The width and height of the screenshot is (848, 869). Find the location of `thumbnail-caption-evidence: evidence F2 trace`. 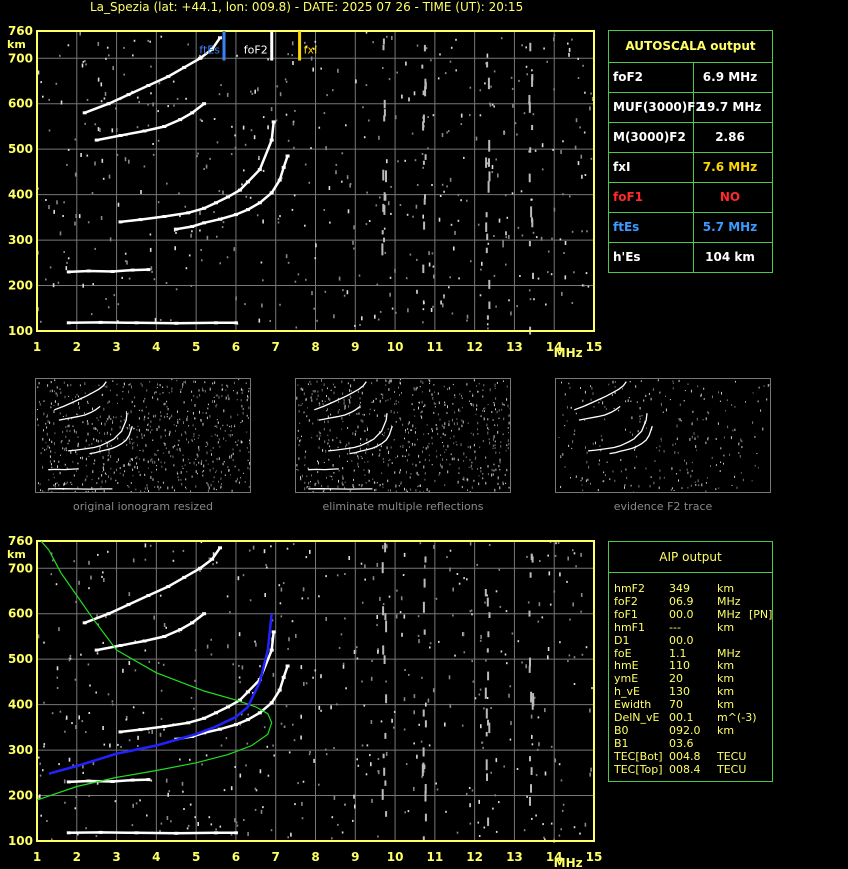

thumbnail-caption-evidence: evidence F2 trace is located at coordinates (663, 506).